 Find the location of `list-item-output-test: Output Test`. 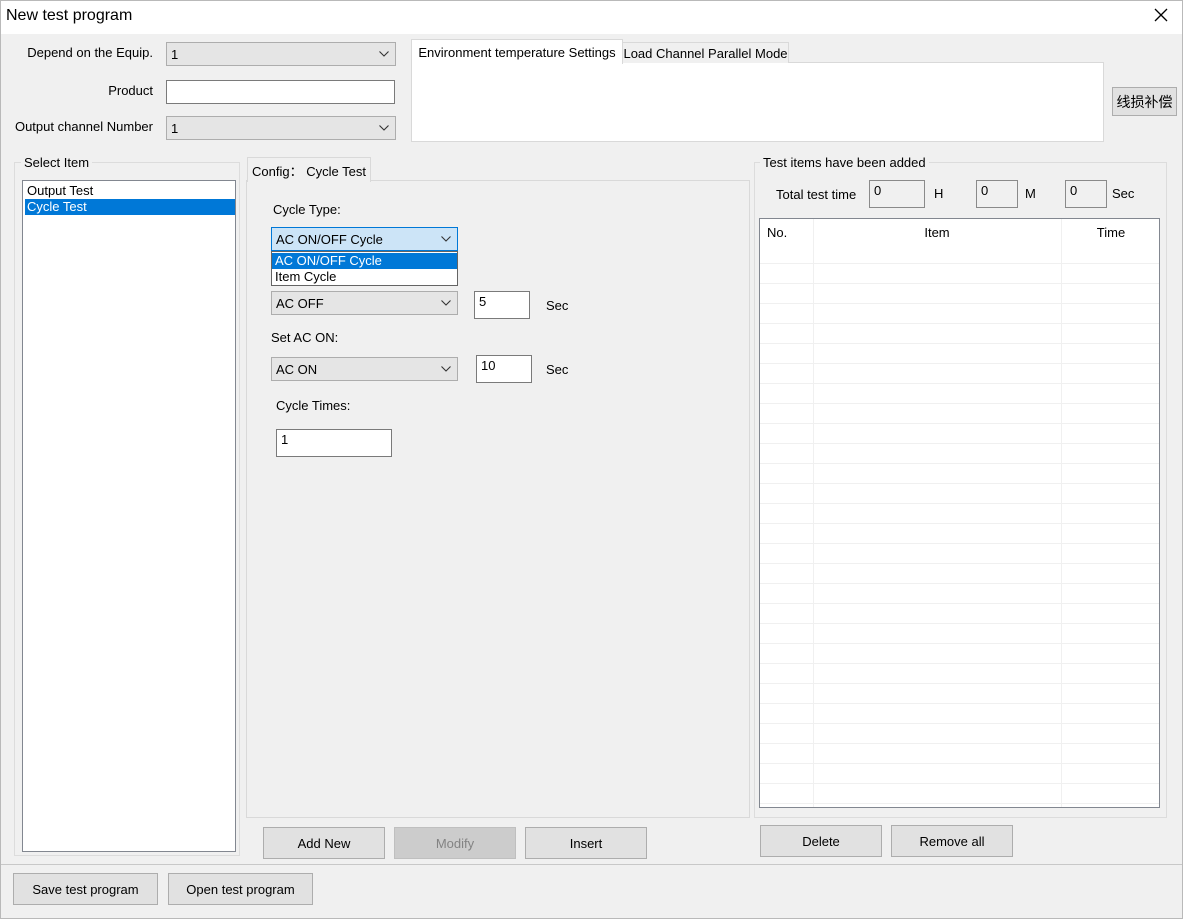

list-item-output-test: Output Test is located at coordinates (130, 191).